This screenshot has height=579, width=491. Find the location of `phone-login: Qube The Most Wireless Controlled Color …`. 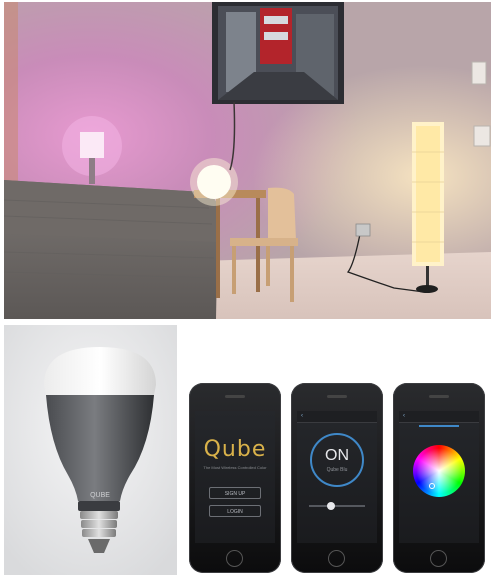

phone-login: Qube The Most Wireless Controlled Color … is located at coordinates (235, 478).